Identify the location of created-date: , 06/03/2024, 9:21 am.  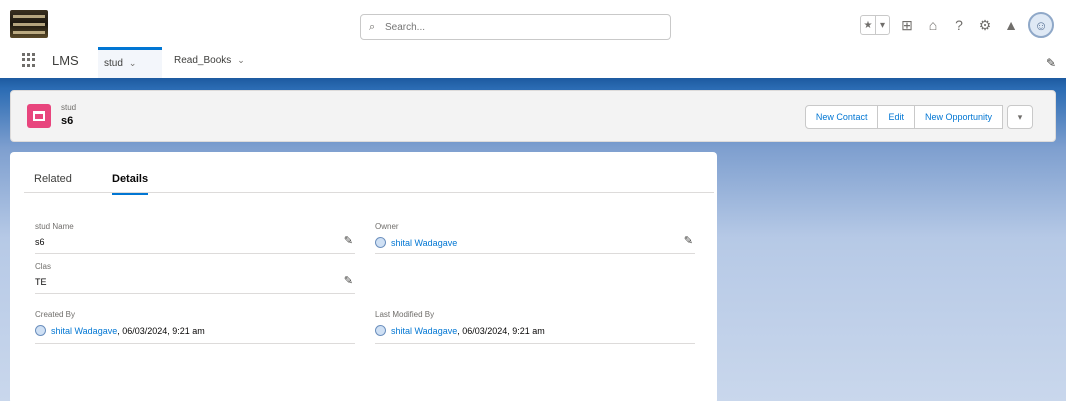
(161, 330).